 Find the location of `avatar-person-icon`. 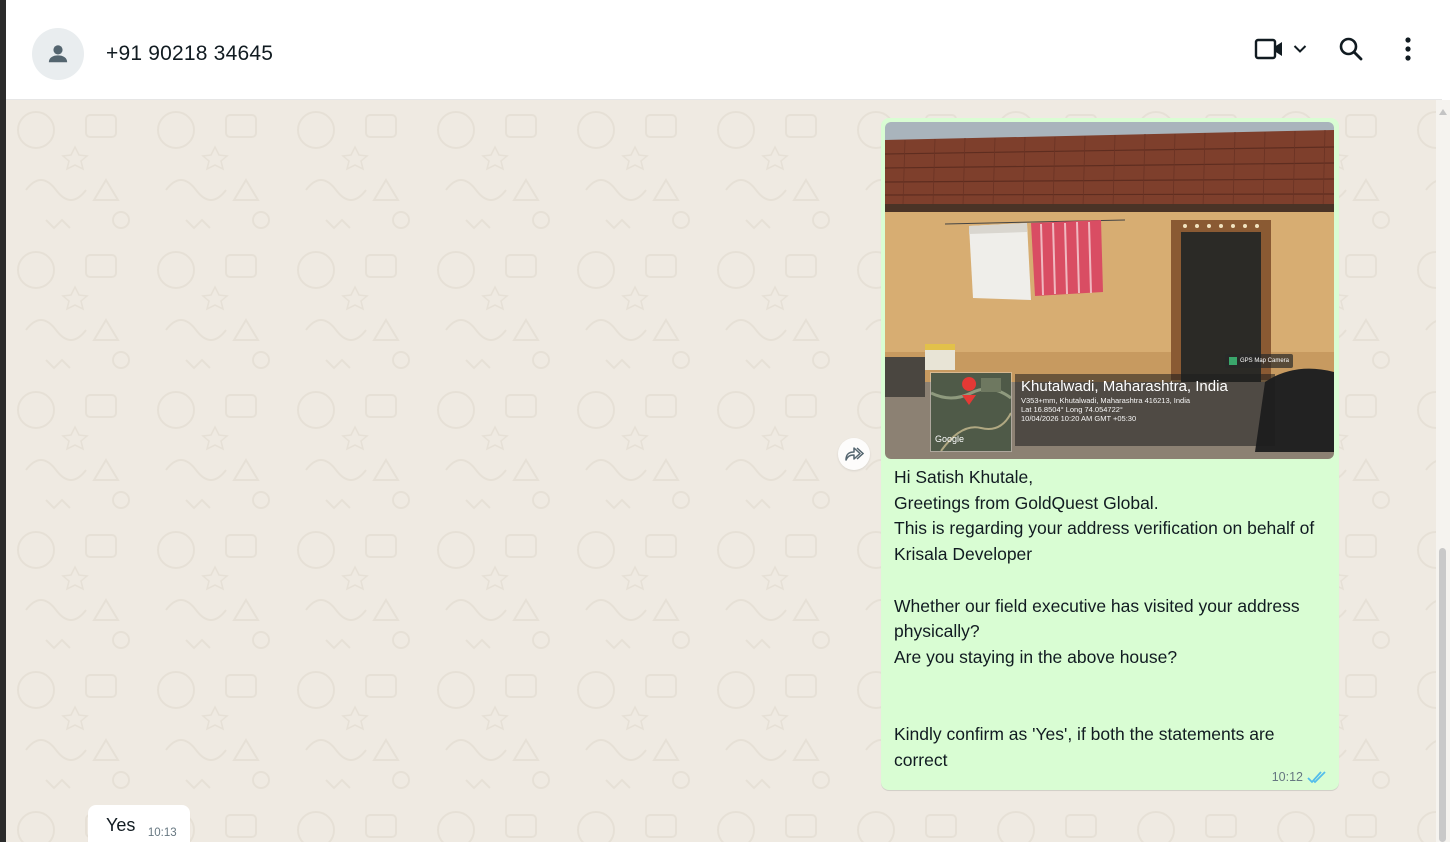

avatar-person-icon is located at coordinates (58, 54).